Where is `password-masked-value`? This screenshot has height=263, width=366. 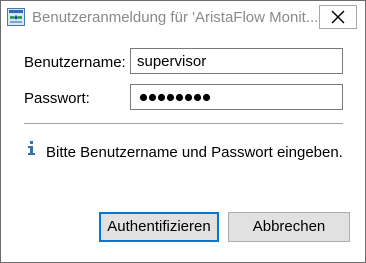 password-masked-value is located at coordinates (175, 97).